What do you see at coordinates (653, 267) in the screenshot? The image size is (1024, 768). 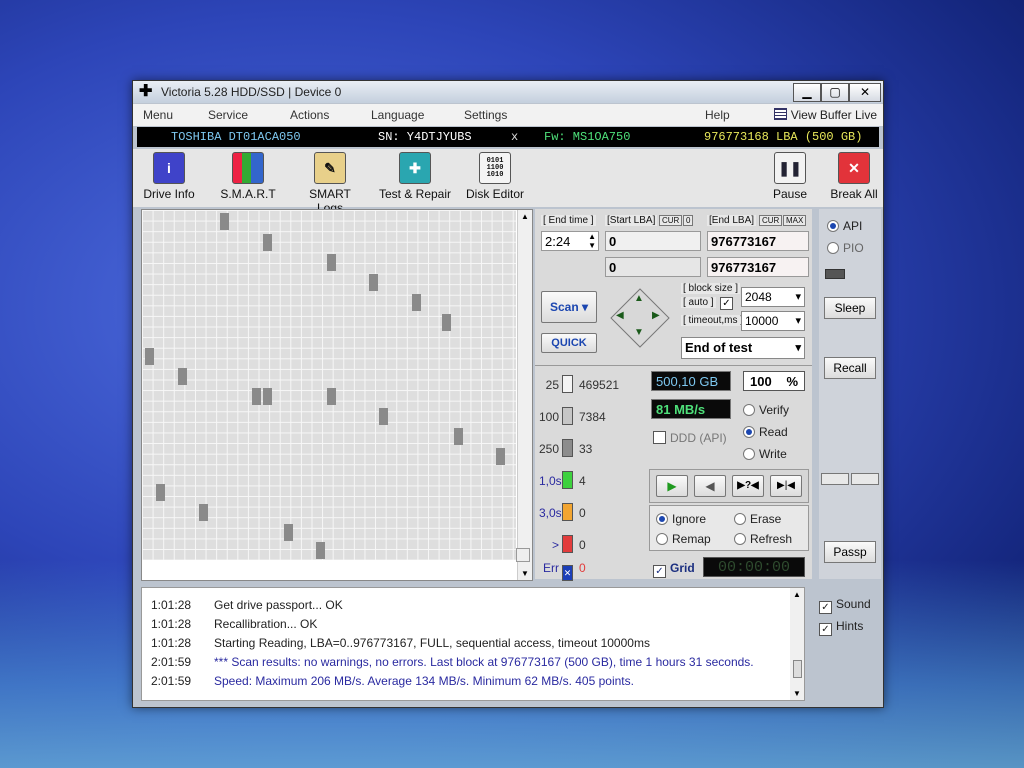 I see `current-lba-field: 0` at bounding box center [653, 267].